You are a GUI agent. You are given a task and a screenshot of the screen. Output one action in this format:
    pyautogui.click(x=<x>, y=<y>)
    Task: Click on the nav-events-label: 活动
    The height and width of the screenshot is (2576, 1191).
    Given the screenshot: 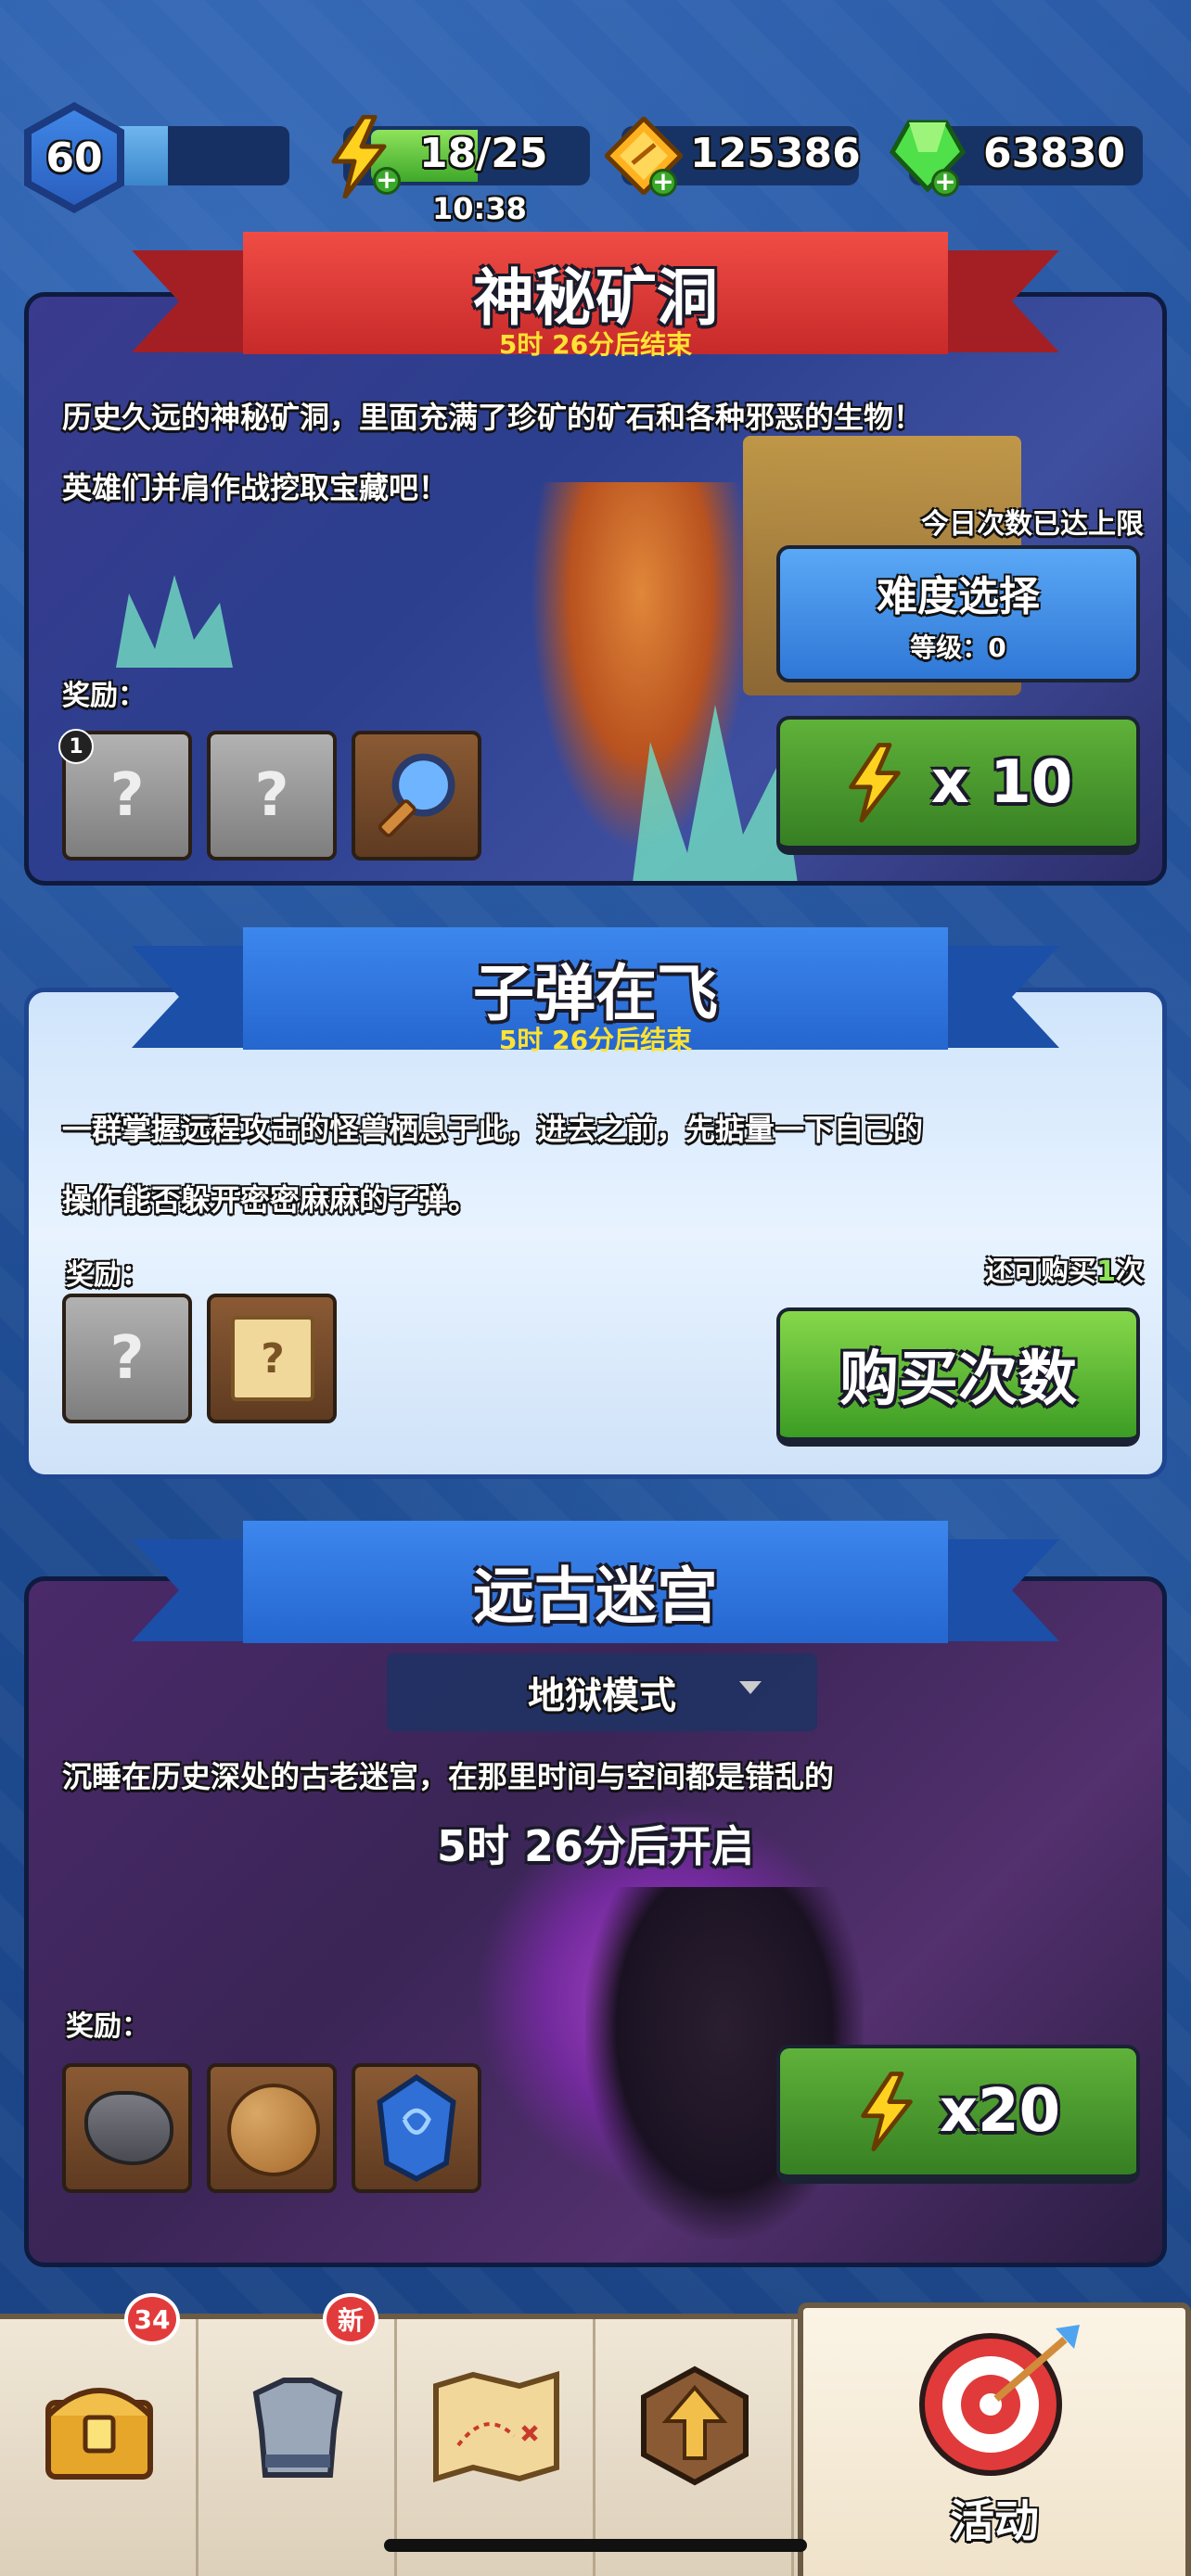 What is the action you would take?
    pyautogui.click(x=994, y=2521)
    